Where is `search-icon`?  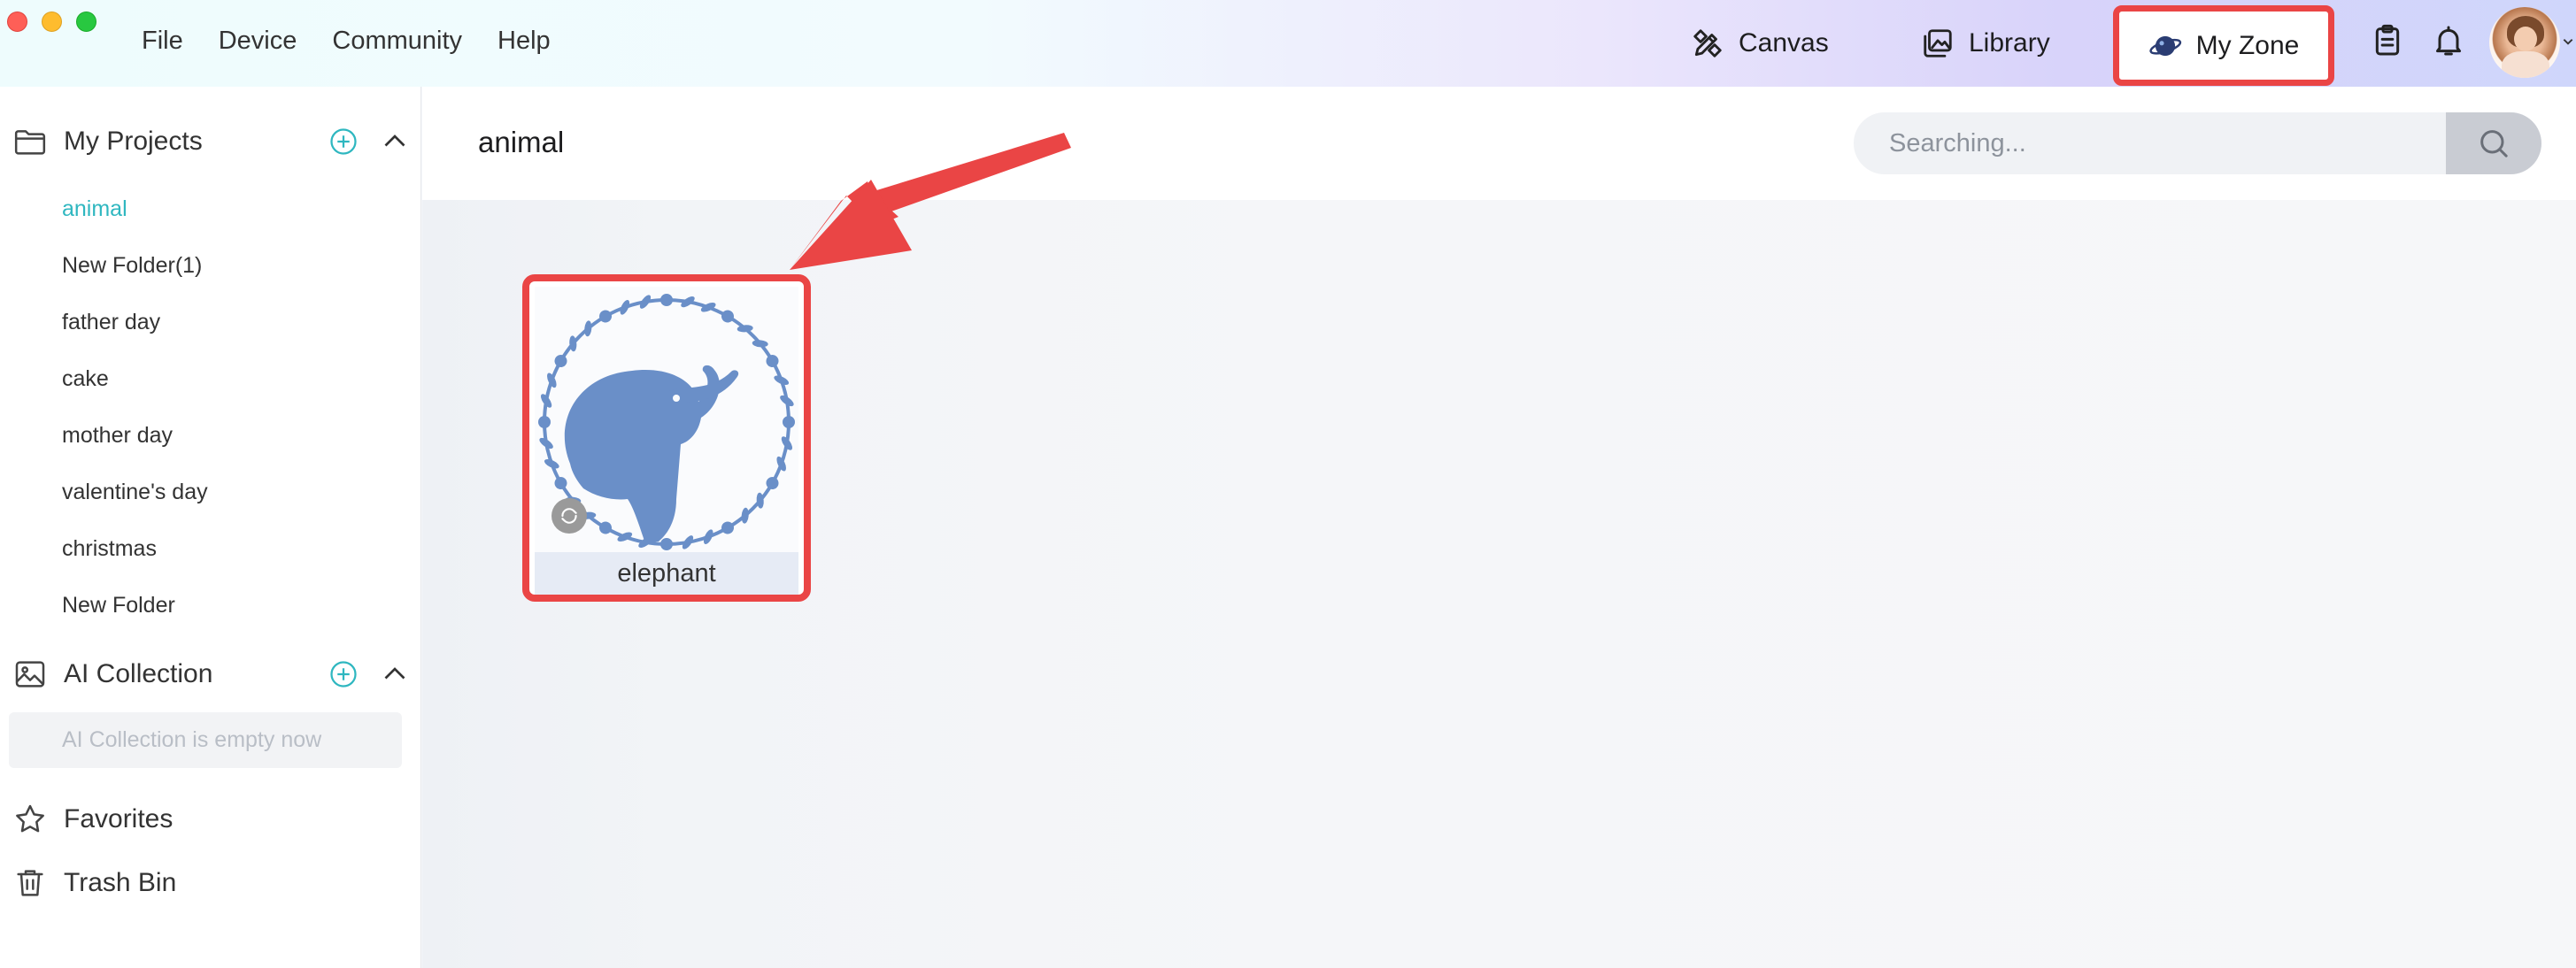 search-icon is located at coordinates (2494, 143).